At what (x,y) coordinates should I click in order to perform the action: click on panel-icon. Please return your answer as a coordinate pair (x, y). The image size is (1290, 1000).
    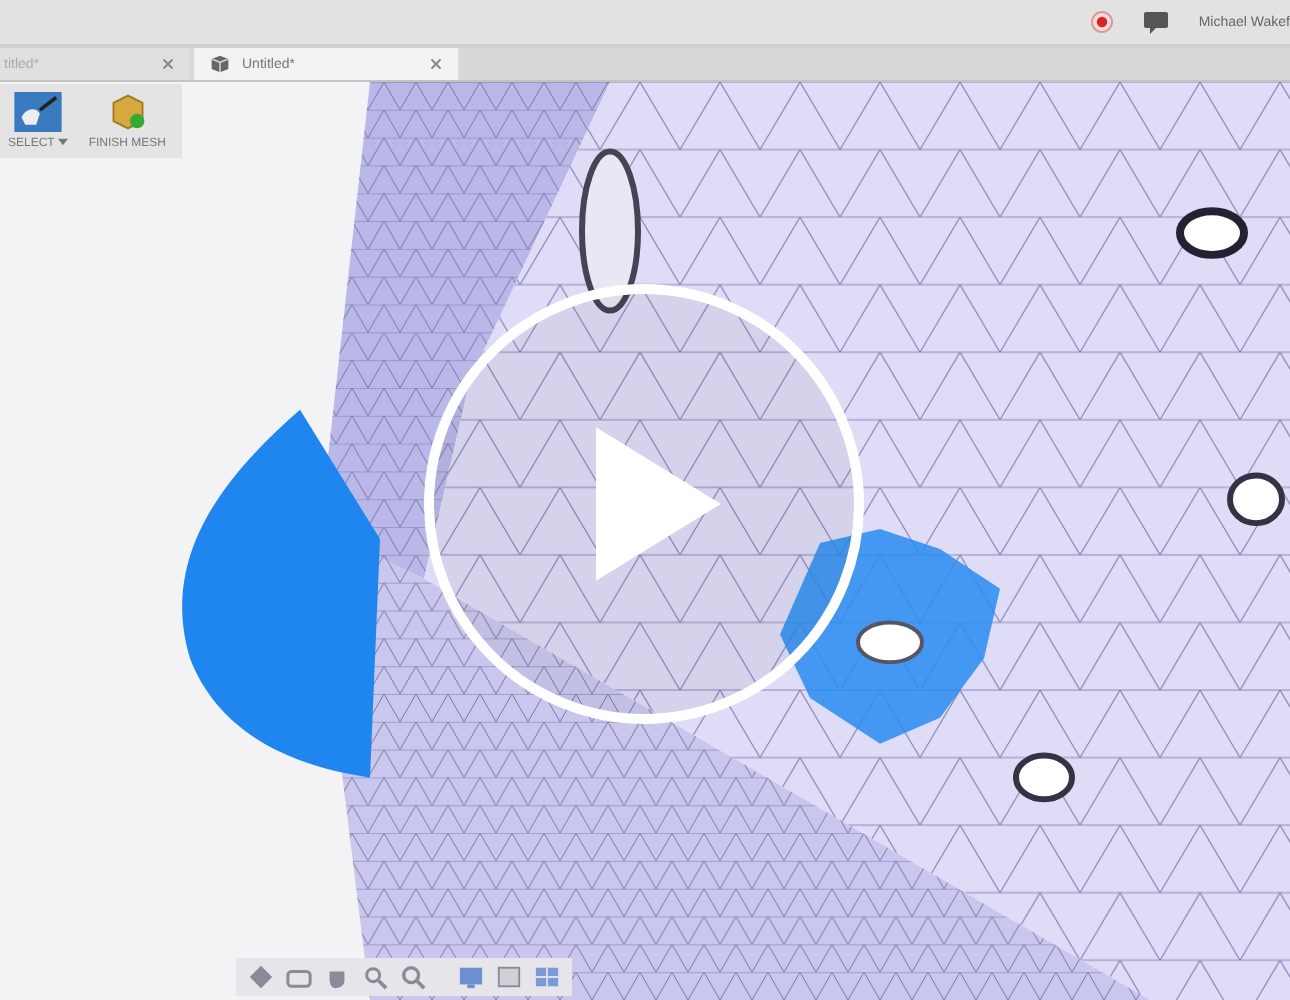
    Looking at the image, I should click on (509, 977).